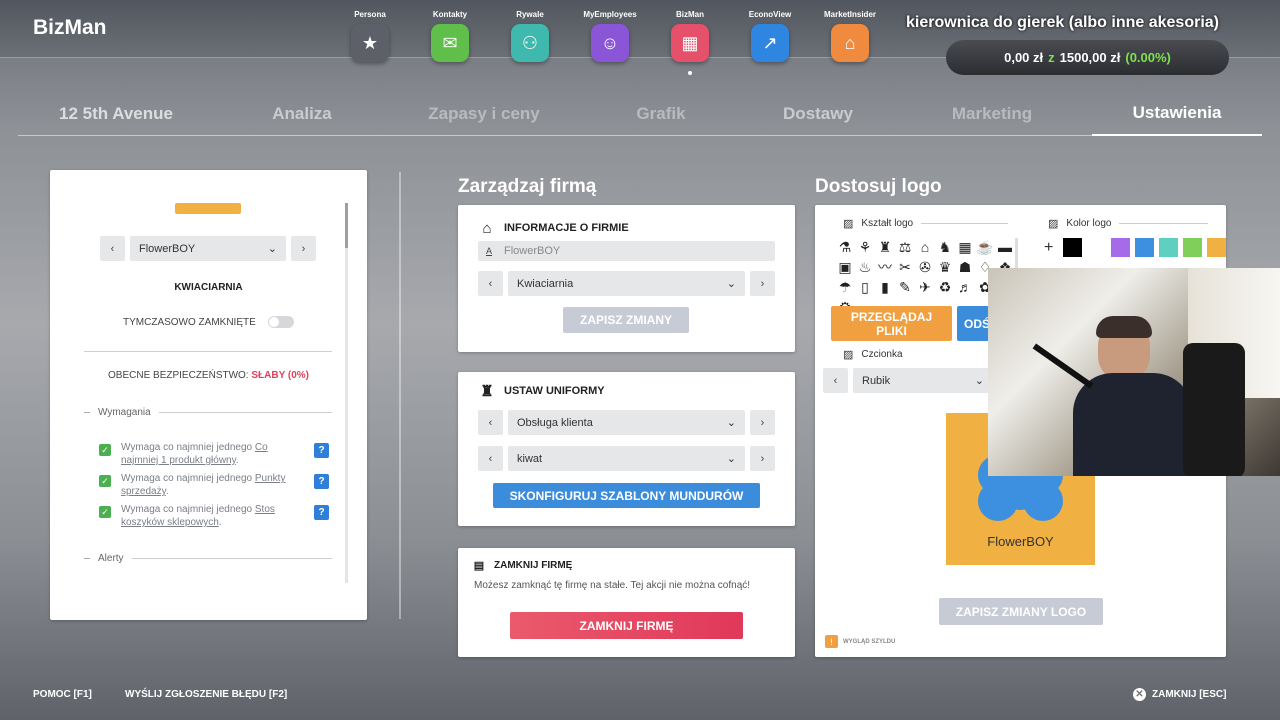  I want to click on uniform-item-dropdown: kiwat ⌄, so click(626, 458).